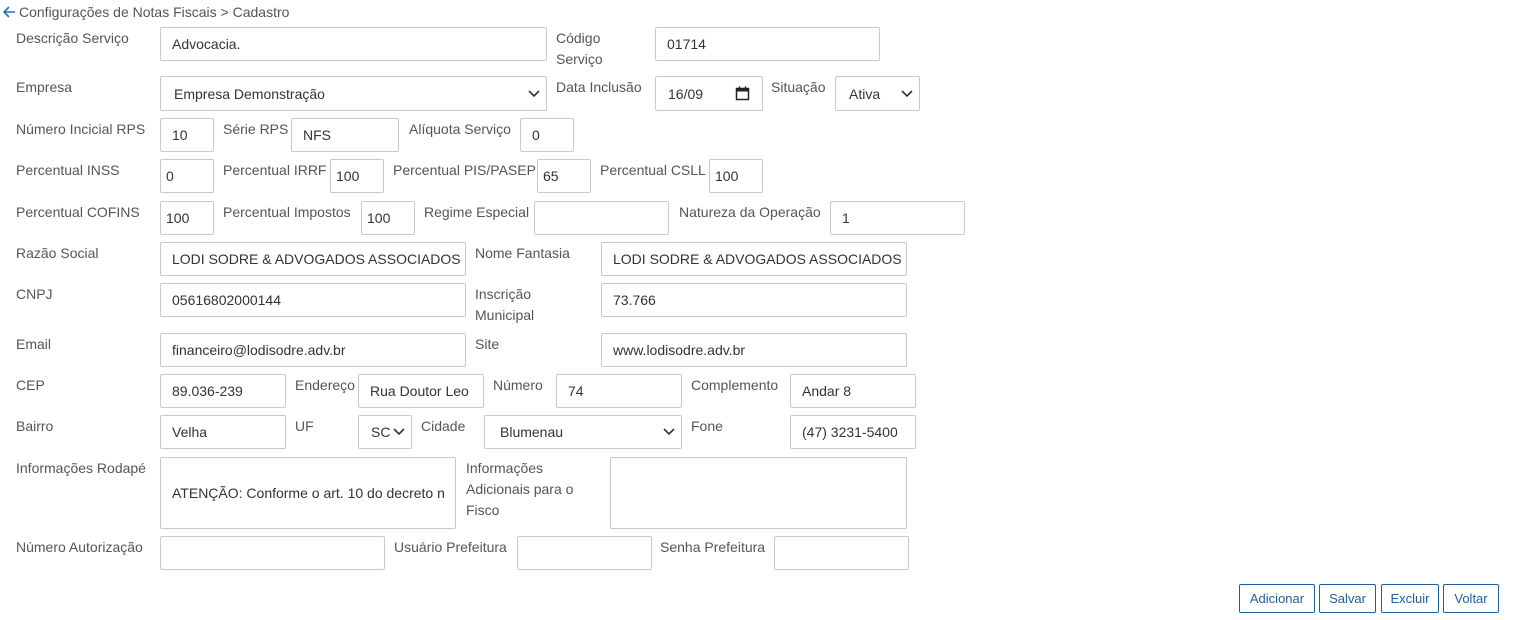 The image size is (1516, 620). What do you see at coordinates (79, 547) in the screenshot?
I see `numero-autorizacao-label: Número Autorização` at bounding box center [79, 547].